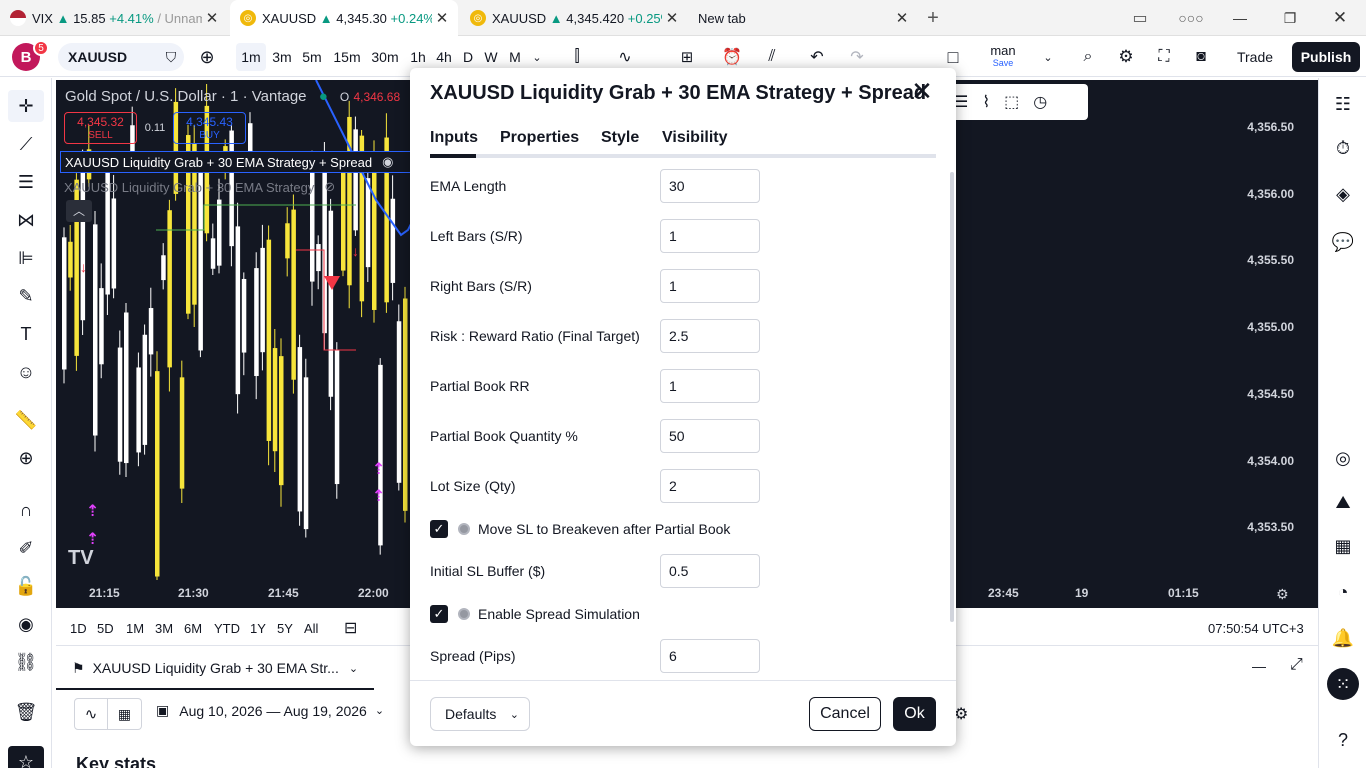 This screenshot has height=768, width=1366. What do you see at coordinates (26, 144) in the screenshot?
I see `trendline-icon: ⟋` at bounding box center [26, 144].